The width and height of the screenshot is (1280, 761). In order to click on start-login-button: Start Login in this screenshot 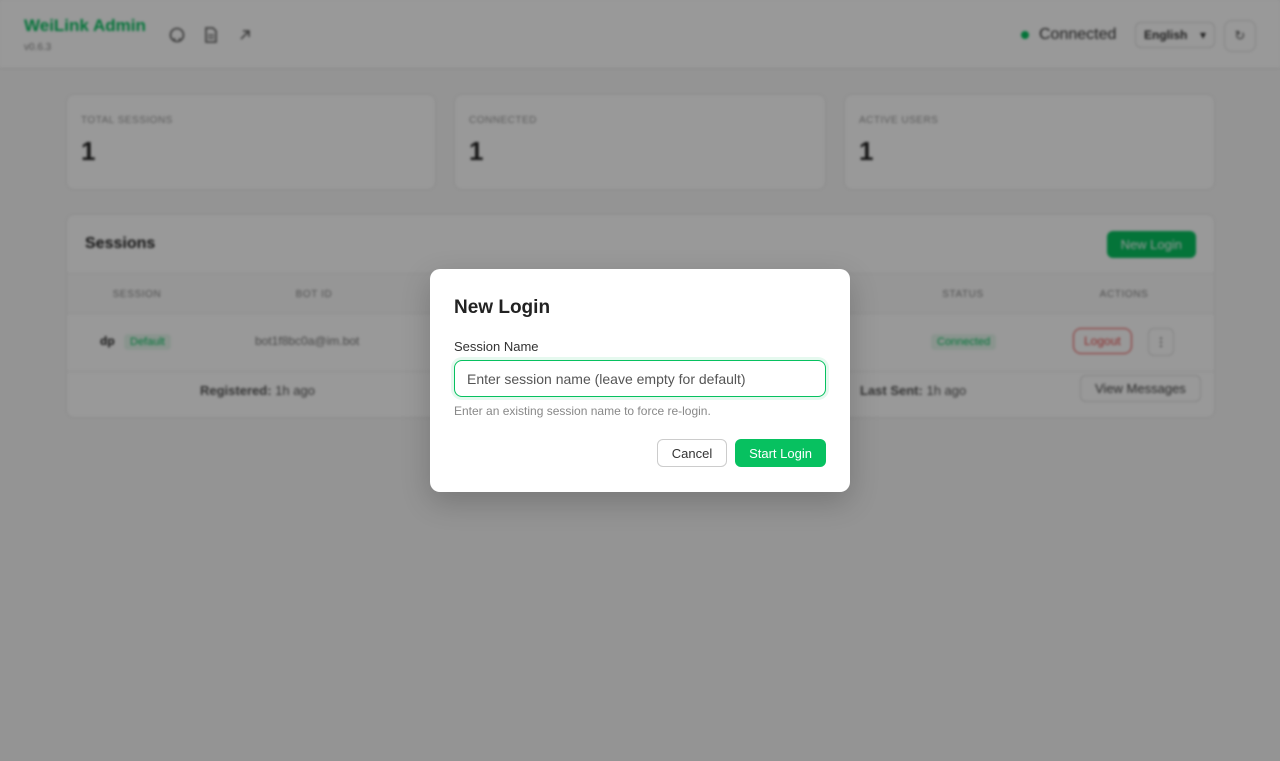, I will do `click(780, 453)`.